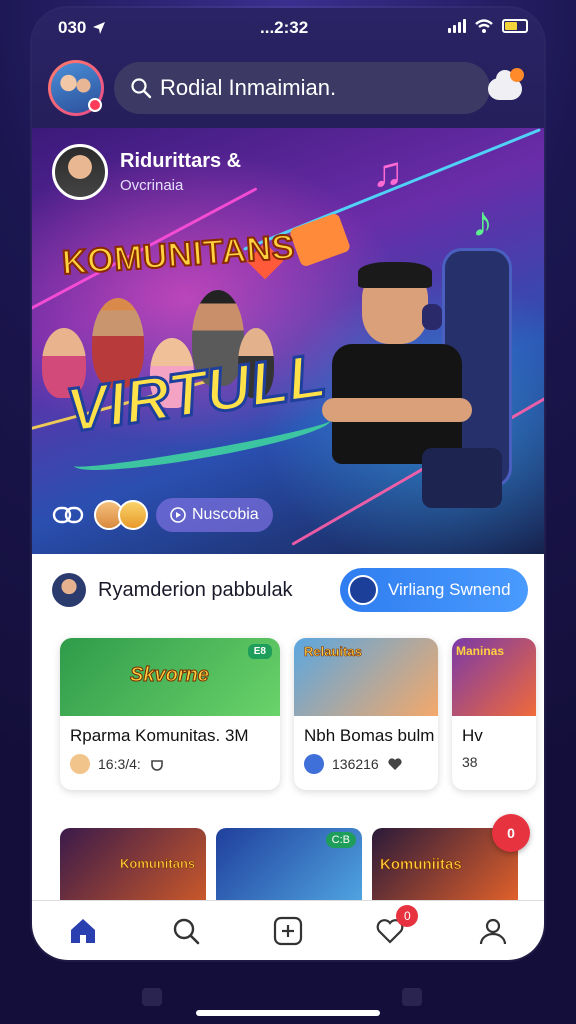 The width and height of the screenshot is (576, 1024). I want to click on card-tag: E8, so click(259, 651).